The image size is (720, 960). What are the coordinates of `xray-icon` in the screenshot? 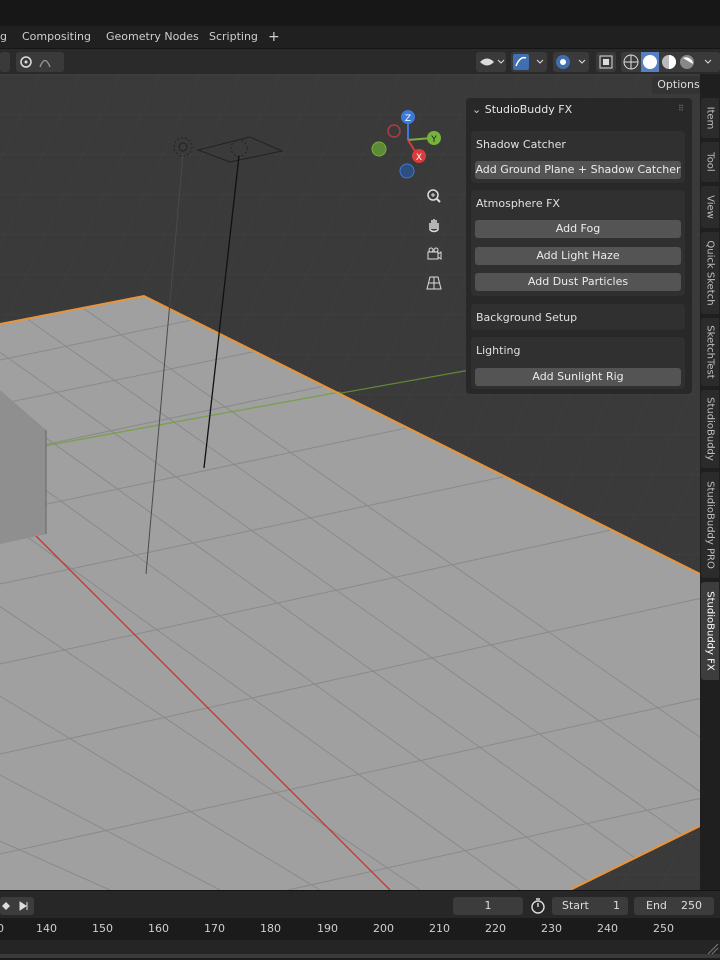 It's located at (606, 62).